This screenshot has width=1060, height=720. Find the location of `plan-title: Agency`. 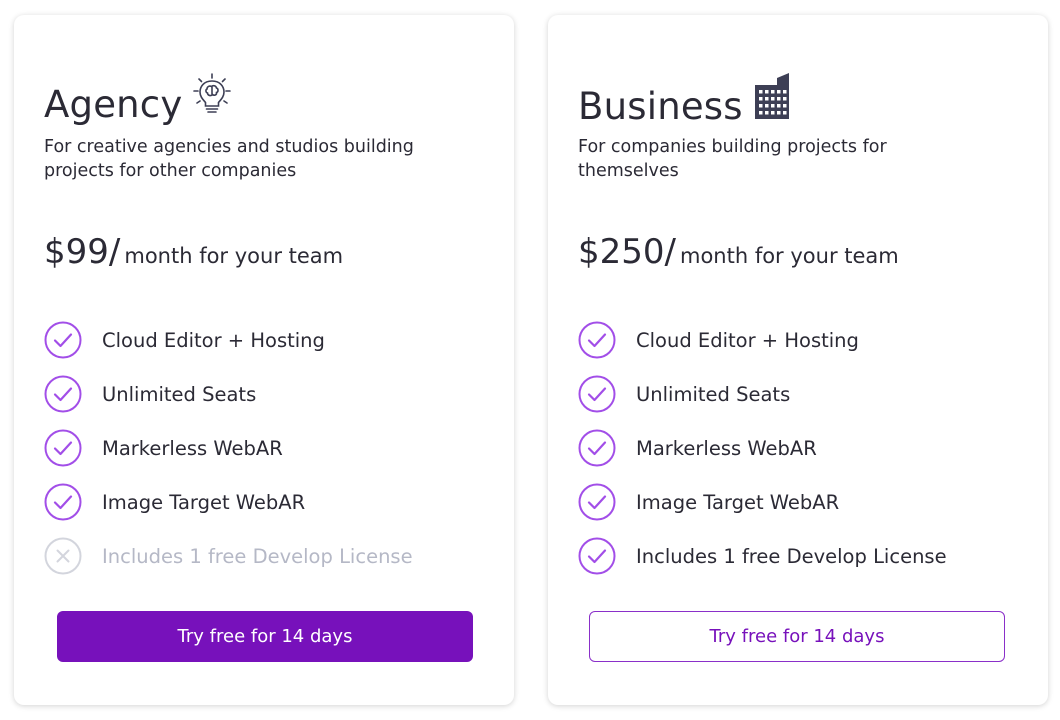

plan-title: Agency is located at coordinates (113, 104).